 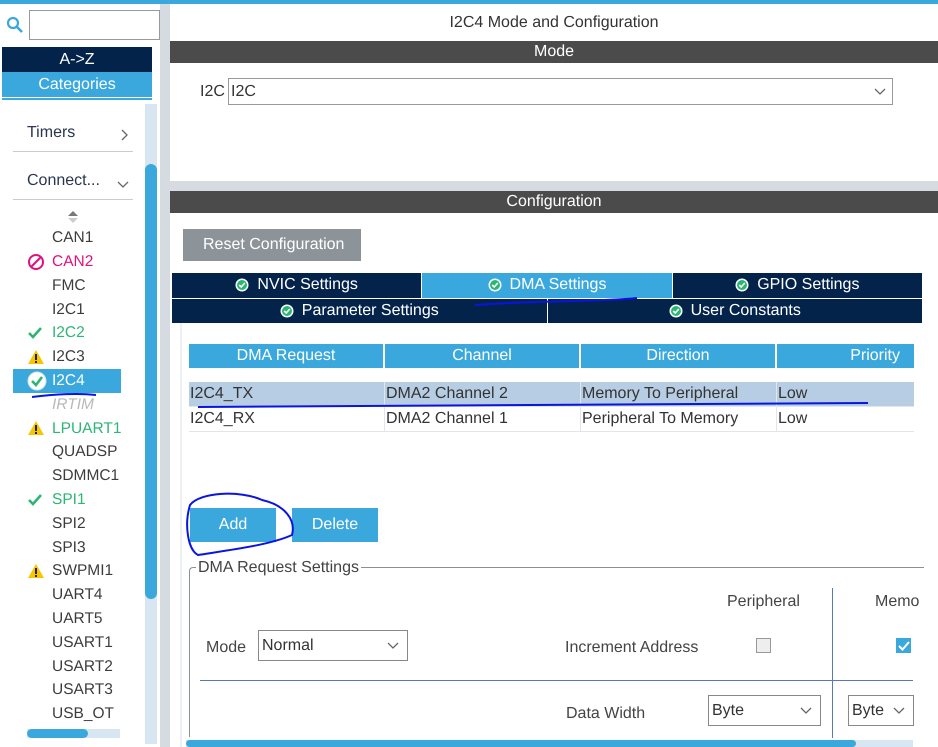 I want to click on peripheral-item: USART3, so click(x=67, y=690).